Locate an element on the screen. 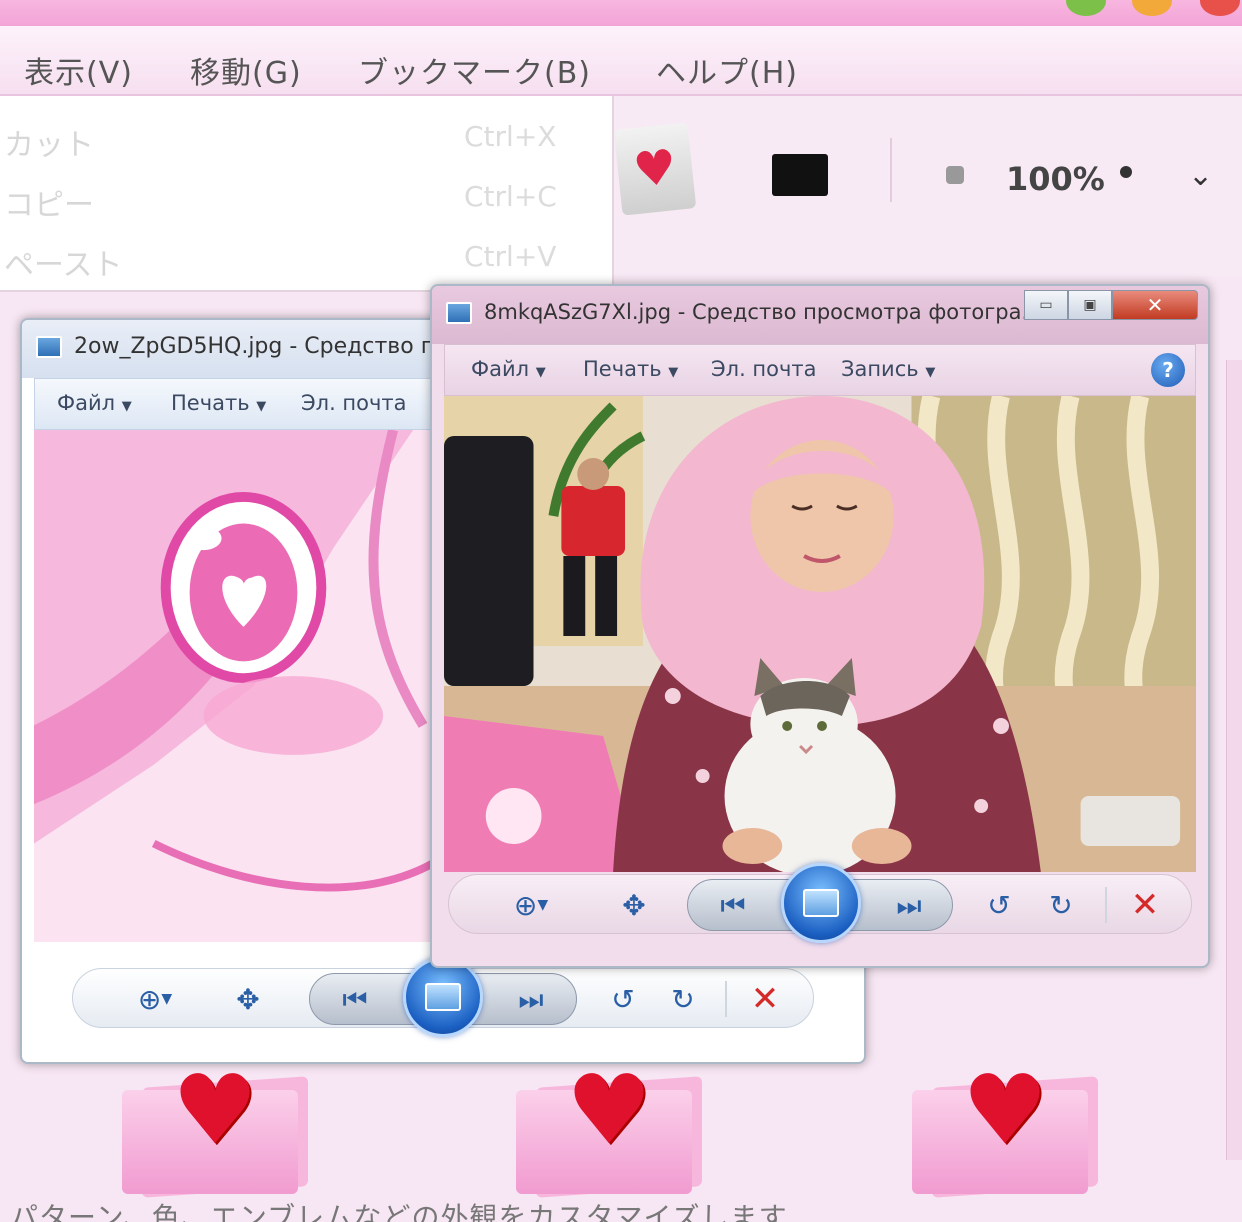  heart-card-icon: ♥ is located at coordinates (655, 169).